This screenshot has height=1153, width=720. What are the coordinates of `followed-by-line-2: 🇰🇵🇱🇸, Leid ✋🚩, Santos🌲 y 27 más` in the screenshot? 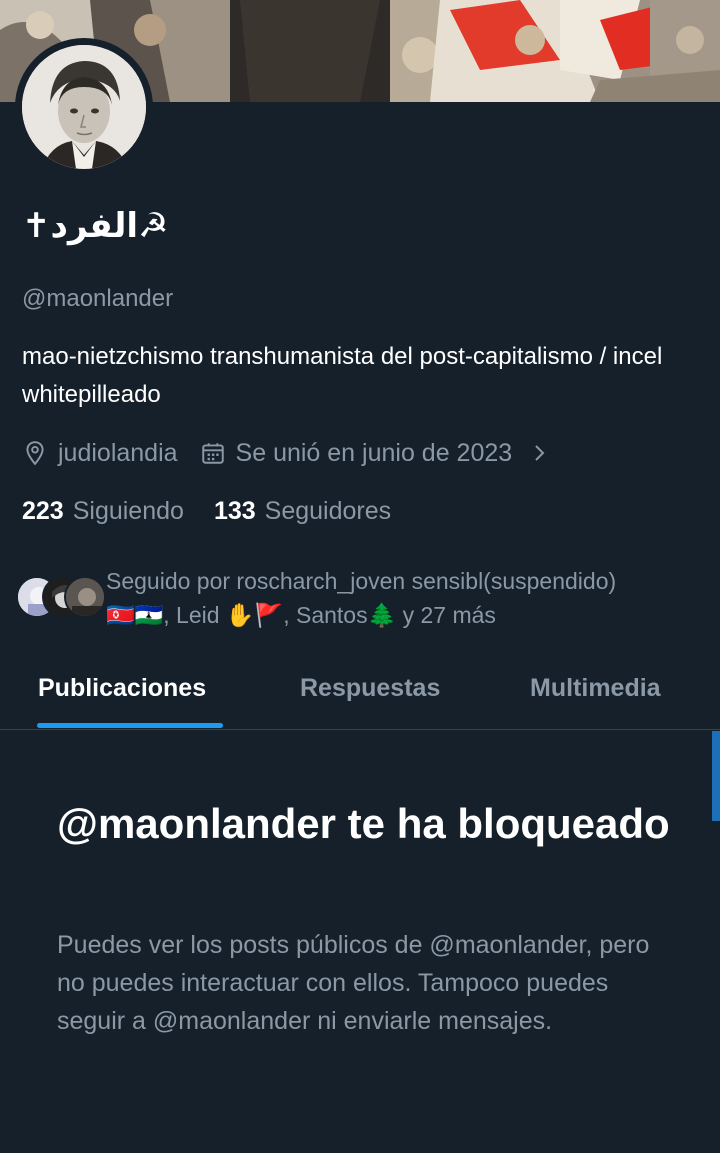 It's located at (301, 615).